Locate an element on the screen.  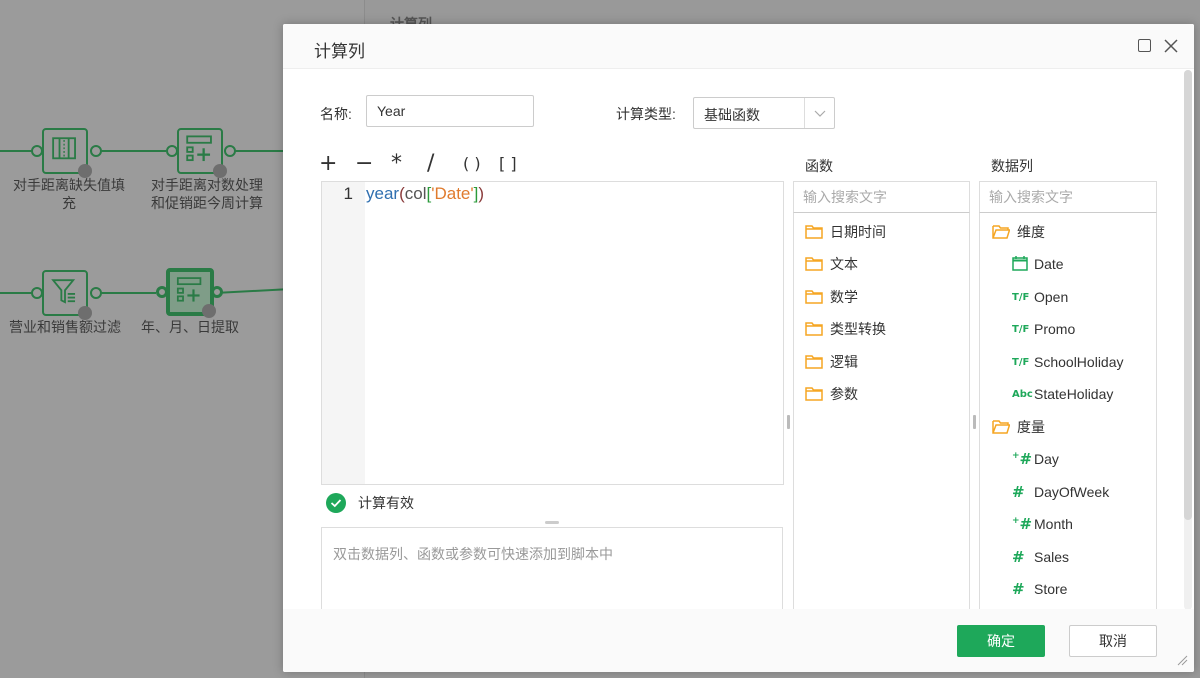
column-item-sales: # Sales is located at coordinates (1040, 557).